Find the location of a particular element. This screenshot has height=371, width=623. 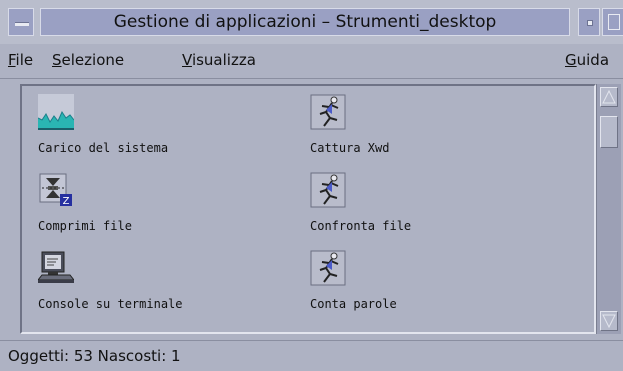

svg-text: Z is located at coordinates (66, 201).